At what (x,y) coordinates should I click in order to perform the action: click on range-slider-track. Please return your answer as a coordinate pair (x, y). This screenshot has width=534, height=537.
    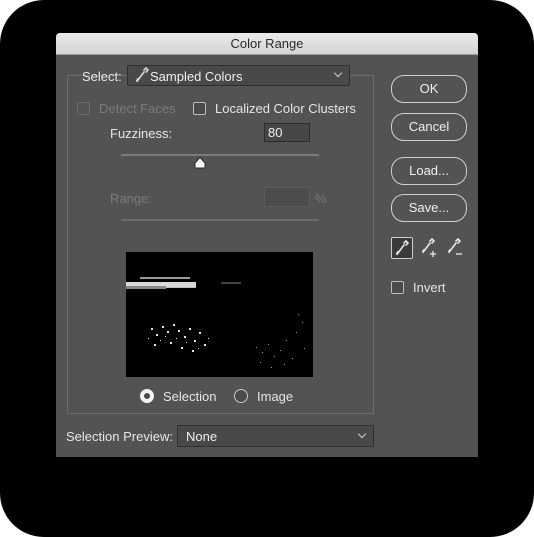
    Looking at the image, I should click on (220, 220).